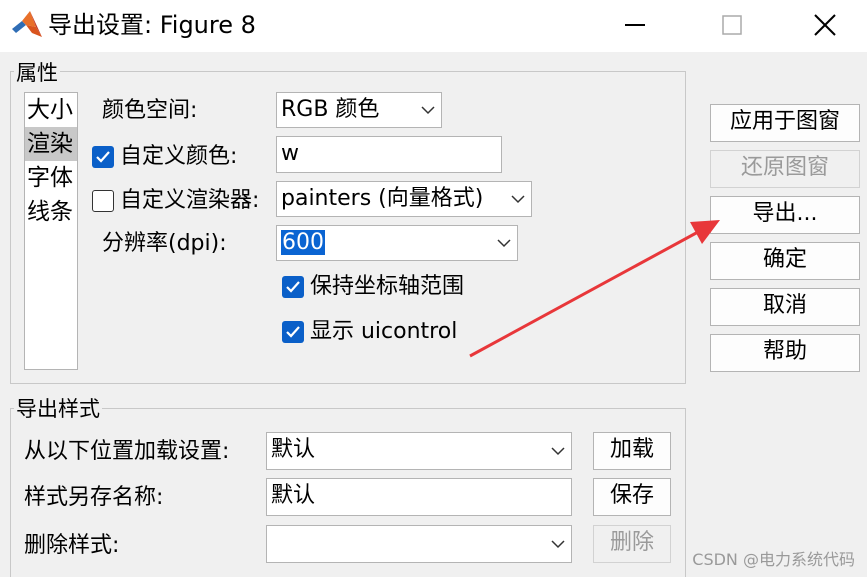  What do you see at coordinates (632, 451) in the screenshot?
I see `load-button: 加载` at bounding box center [632, 451].